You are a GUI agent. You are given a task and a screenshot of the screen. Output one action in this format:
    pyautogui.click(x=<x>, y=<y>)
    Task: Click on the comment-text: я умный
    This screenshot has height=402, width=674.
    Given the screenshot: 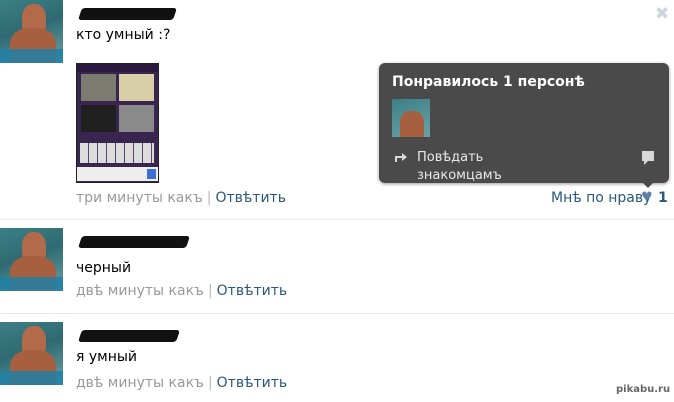 What is the action you would take?
    pyautogui.click(x=107, y=357)
    